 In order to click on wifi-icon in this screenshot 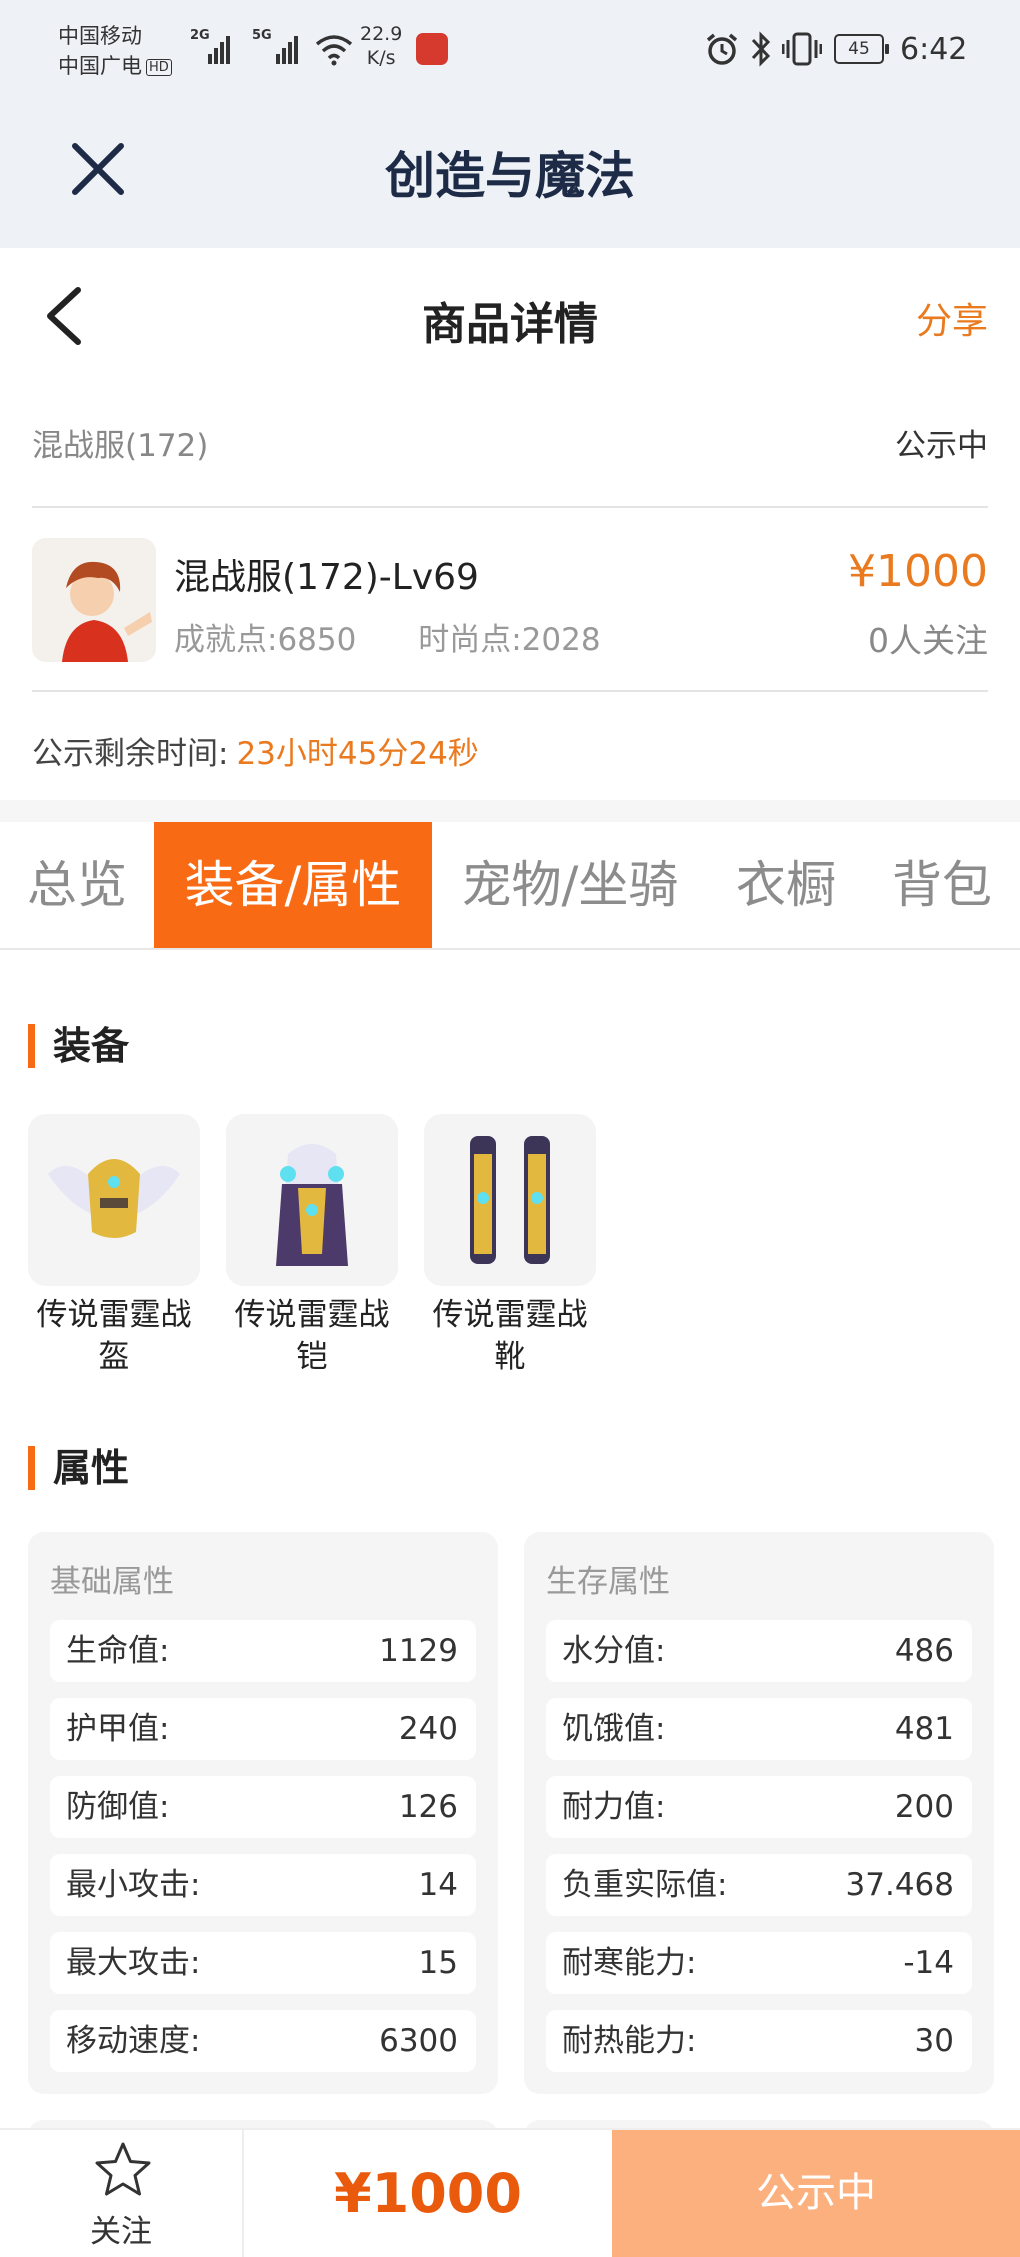, I will do `click(334, 50)`.